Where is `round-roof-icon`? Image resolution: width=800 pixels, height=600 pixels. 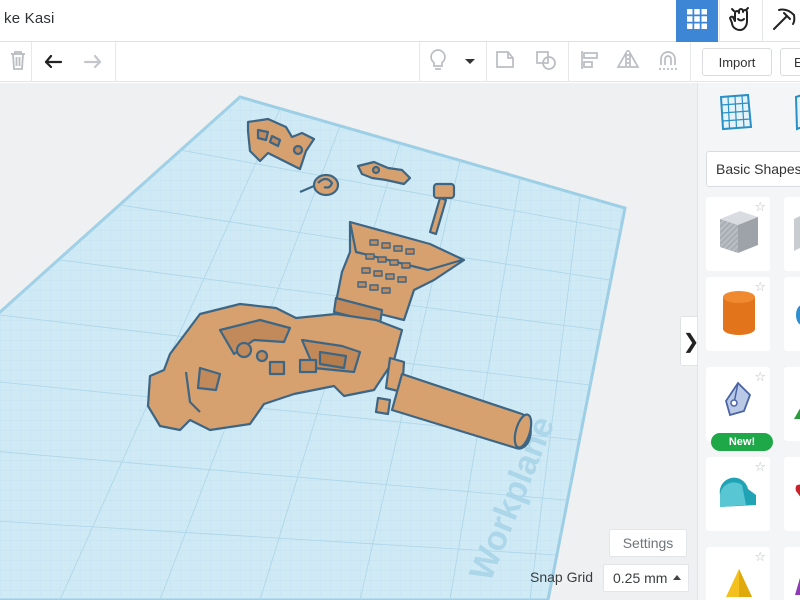
round-roof-icon is located at coordinates (738, 497).